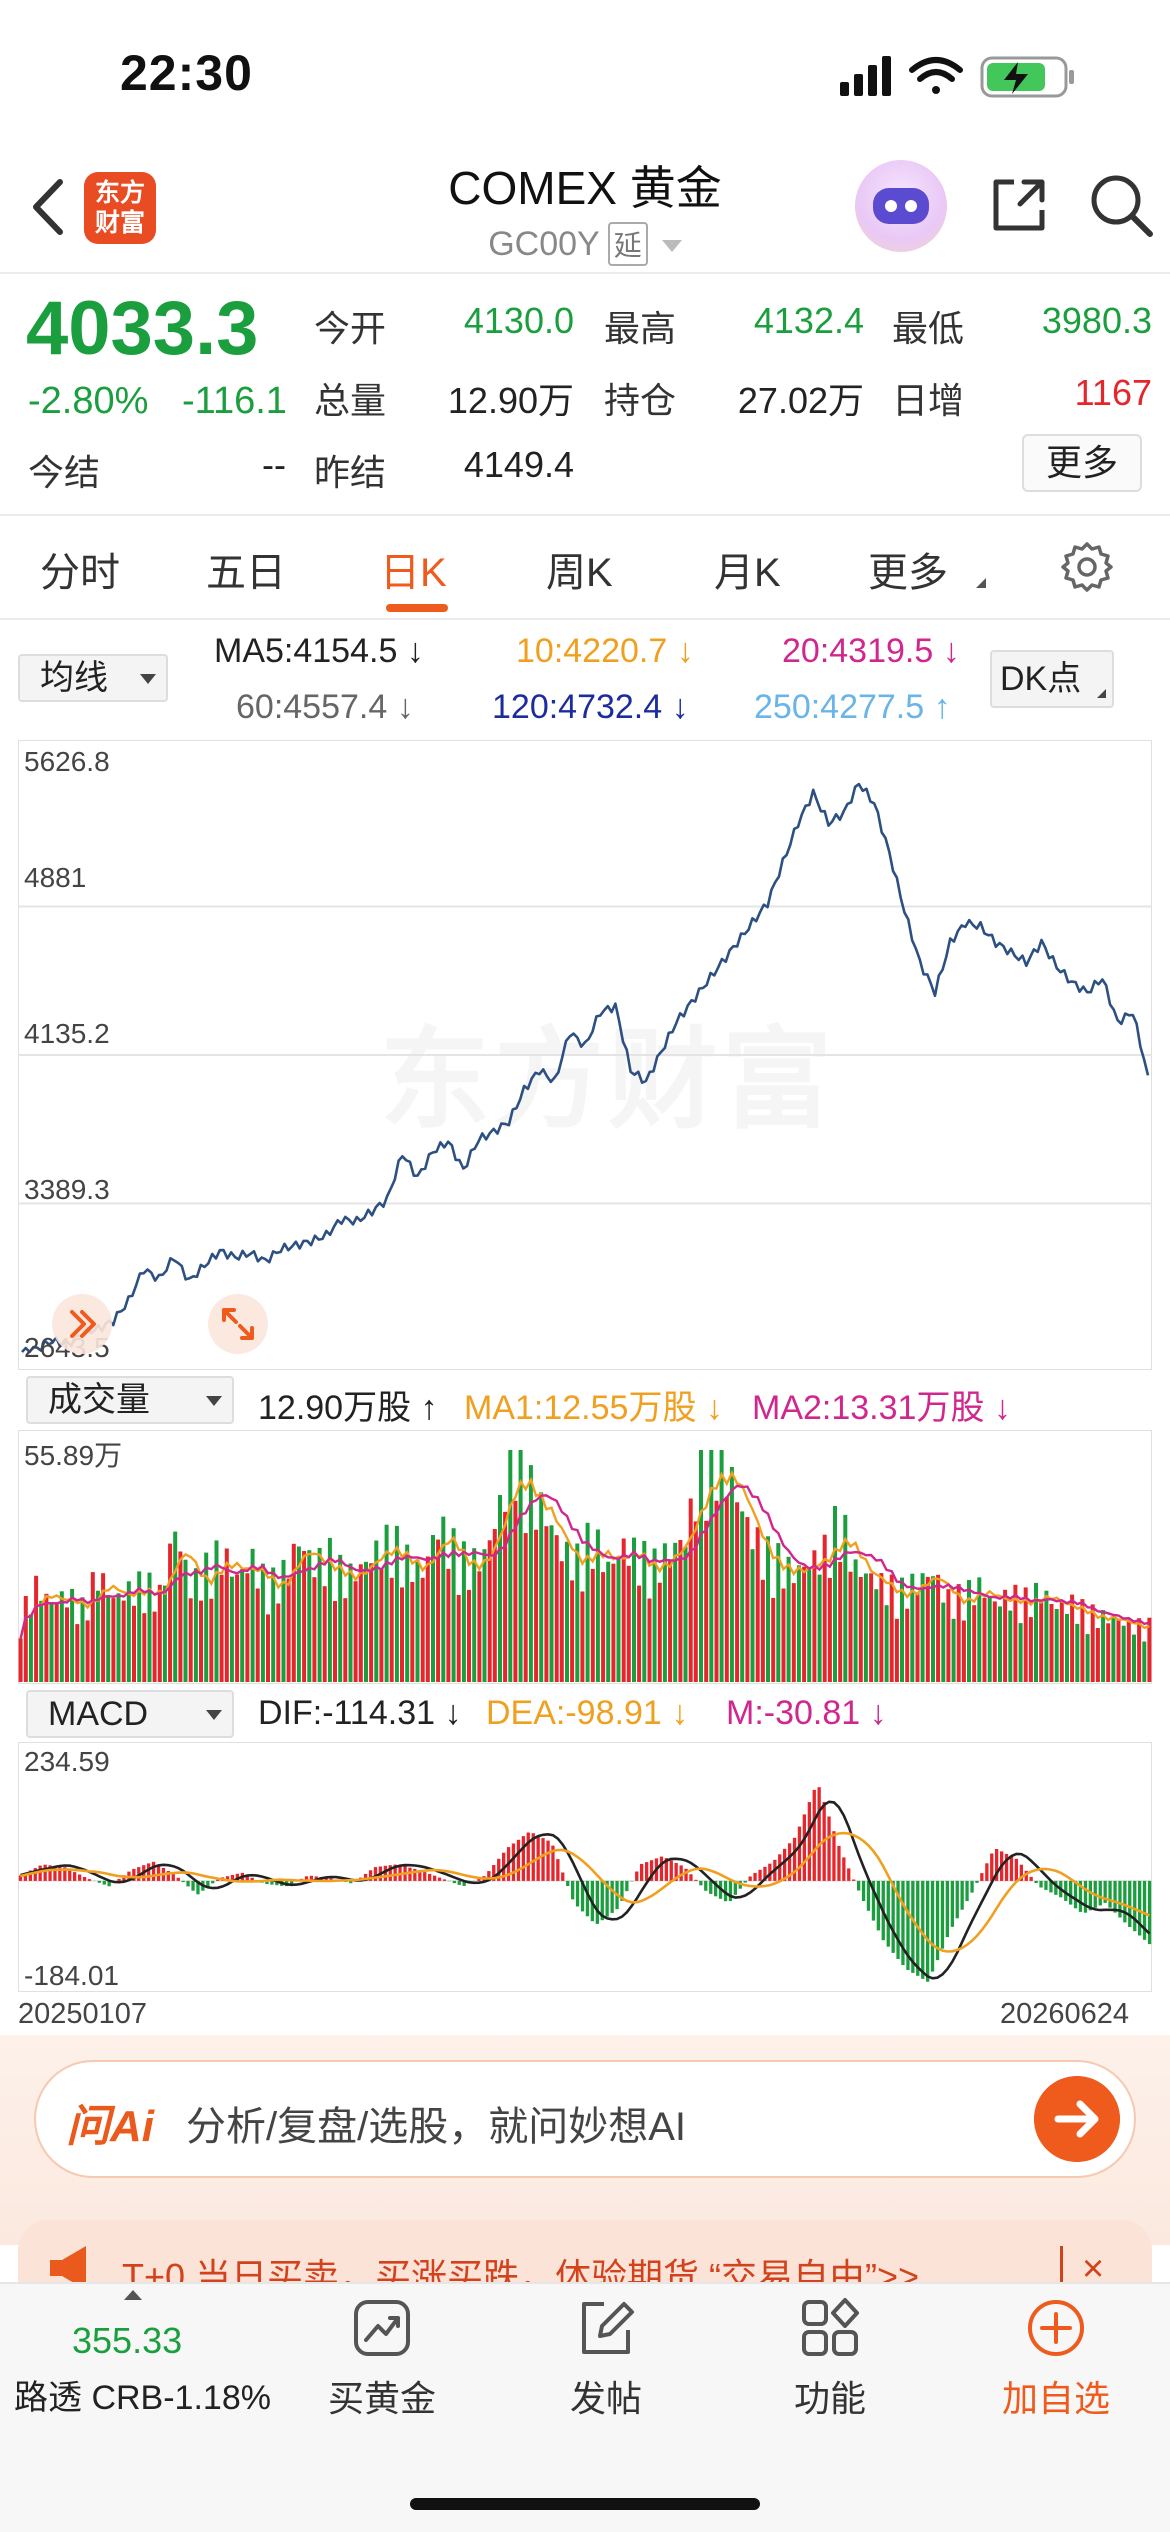 This screenshot has width=1170, height=2532. What do you see at coordinates (606, 2396) in the screenshot?
I see `nav-post: 发帖` at bounding box center [606, 2396].